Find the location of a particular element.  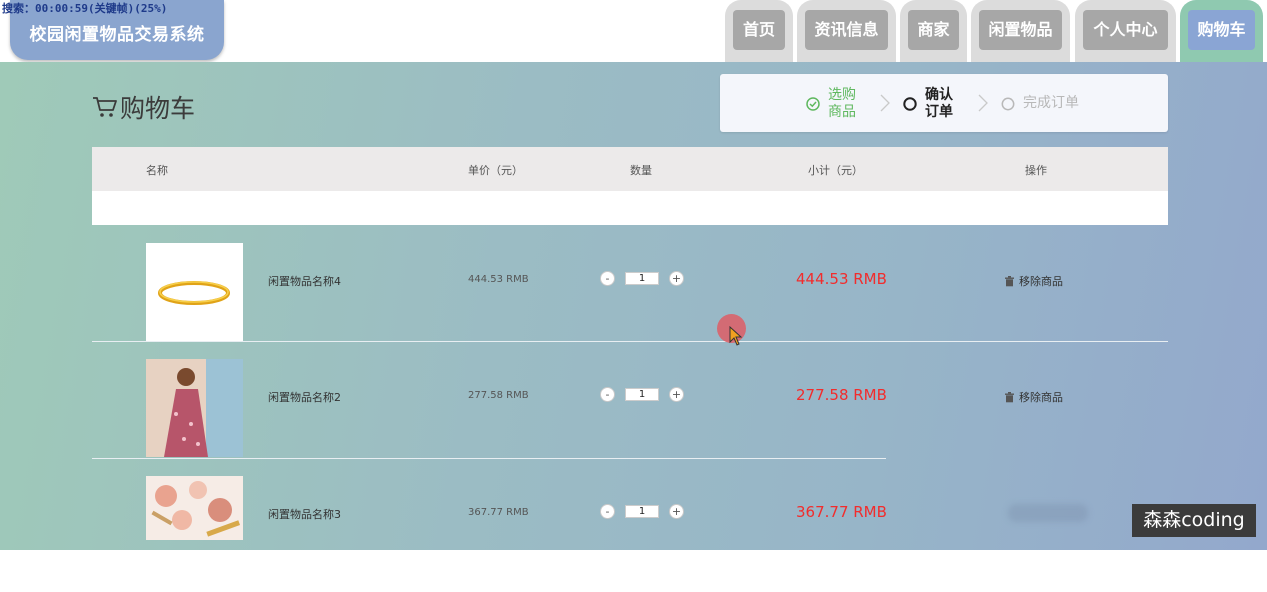

nav-tab-idle-items: 闲置物品 is located at coordinates (1020, 31).